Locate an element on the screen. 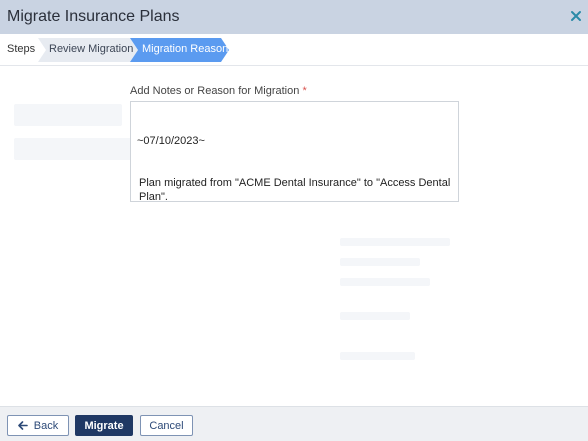  back-button: Back is located at coordinates (38, 425).